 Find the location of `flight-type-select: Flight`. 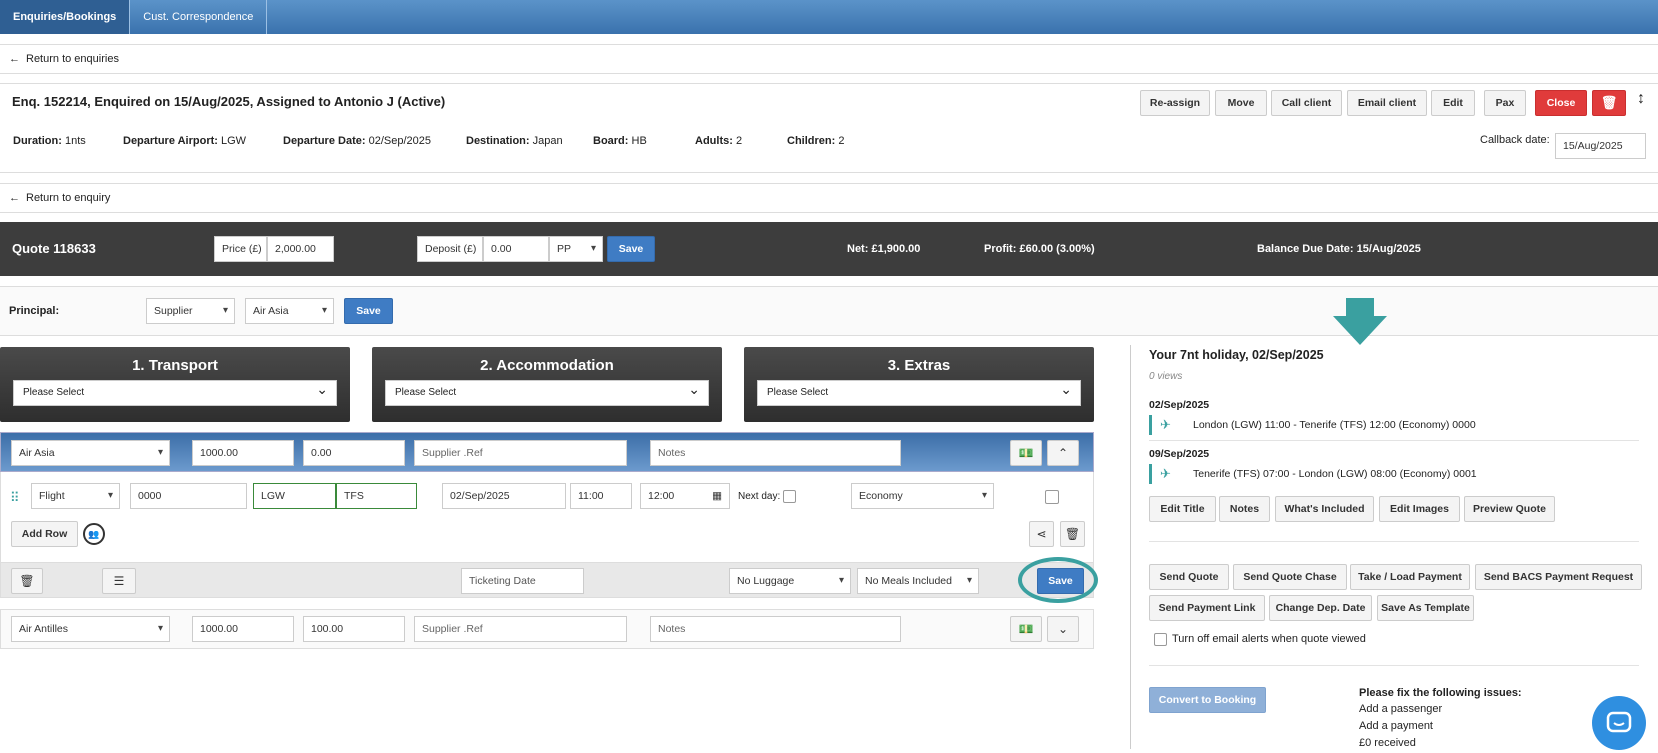

flight-type-select: Flight is located at coordinates (75, 496).